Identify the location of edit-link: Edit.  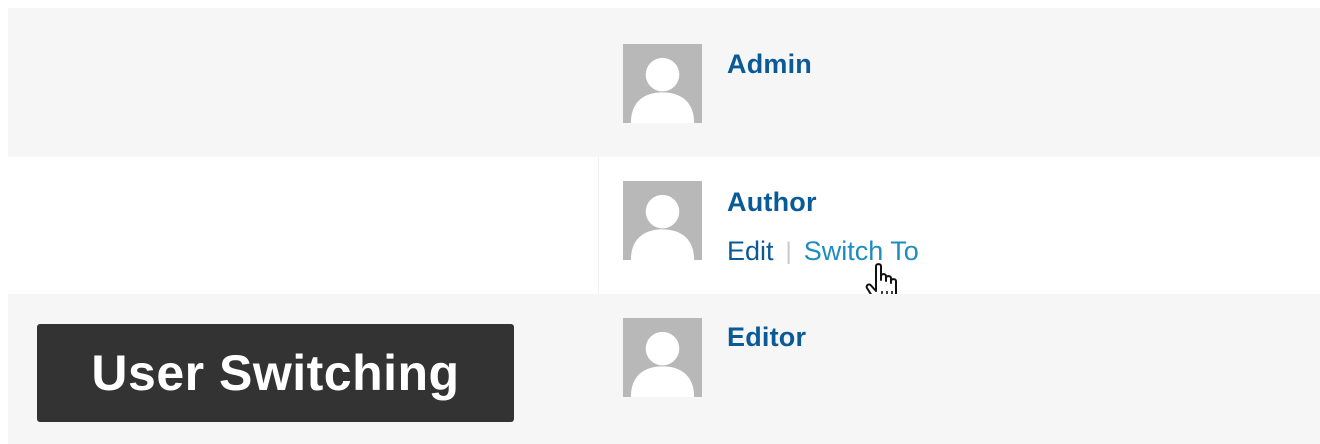
(750, 251).